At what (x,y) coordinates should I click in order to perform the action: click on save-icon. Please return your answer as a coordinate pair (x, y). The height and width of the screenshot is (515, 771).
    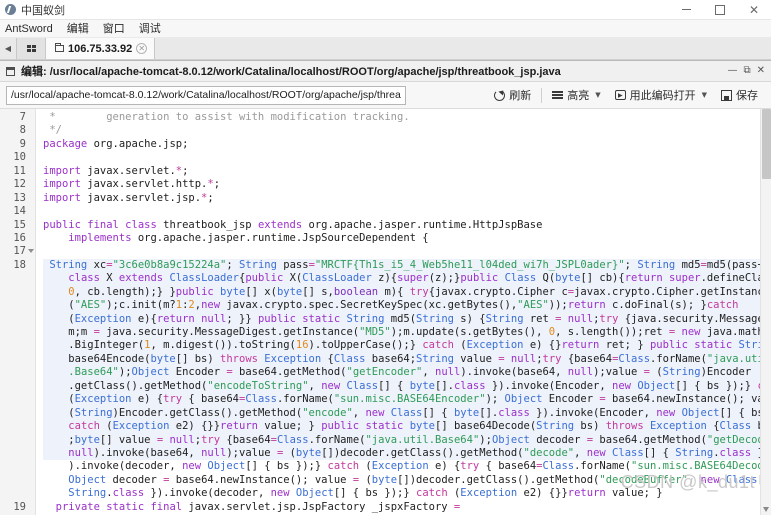
    Looking at the image, I should click on (726, 95).